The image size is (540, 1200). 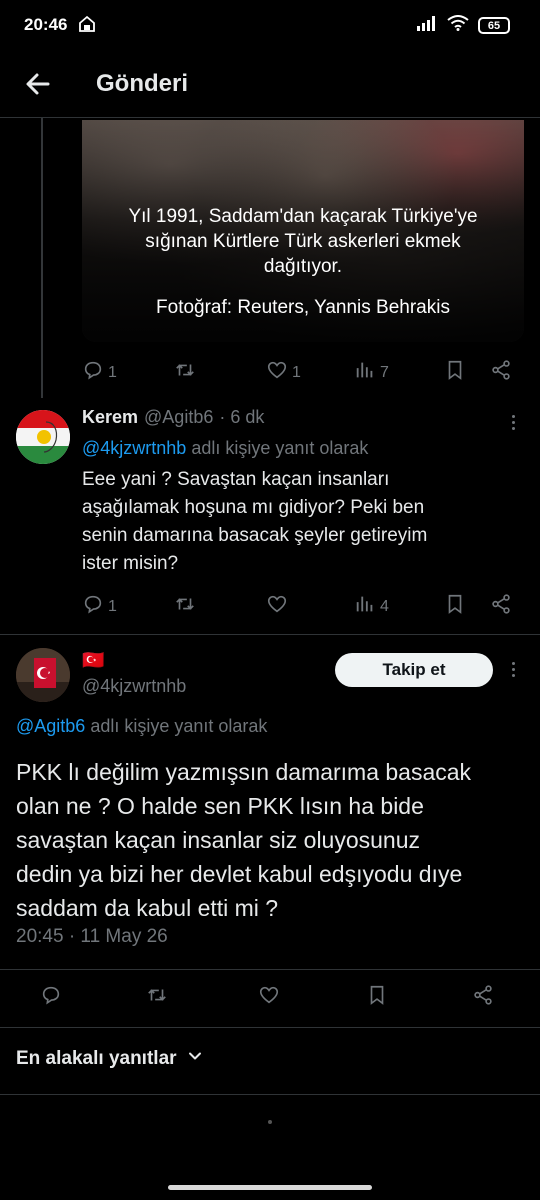 I want to click on flag-icon: 🇹🇷, so click(x=93, y=660).